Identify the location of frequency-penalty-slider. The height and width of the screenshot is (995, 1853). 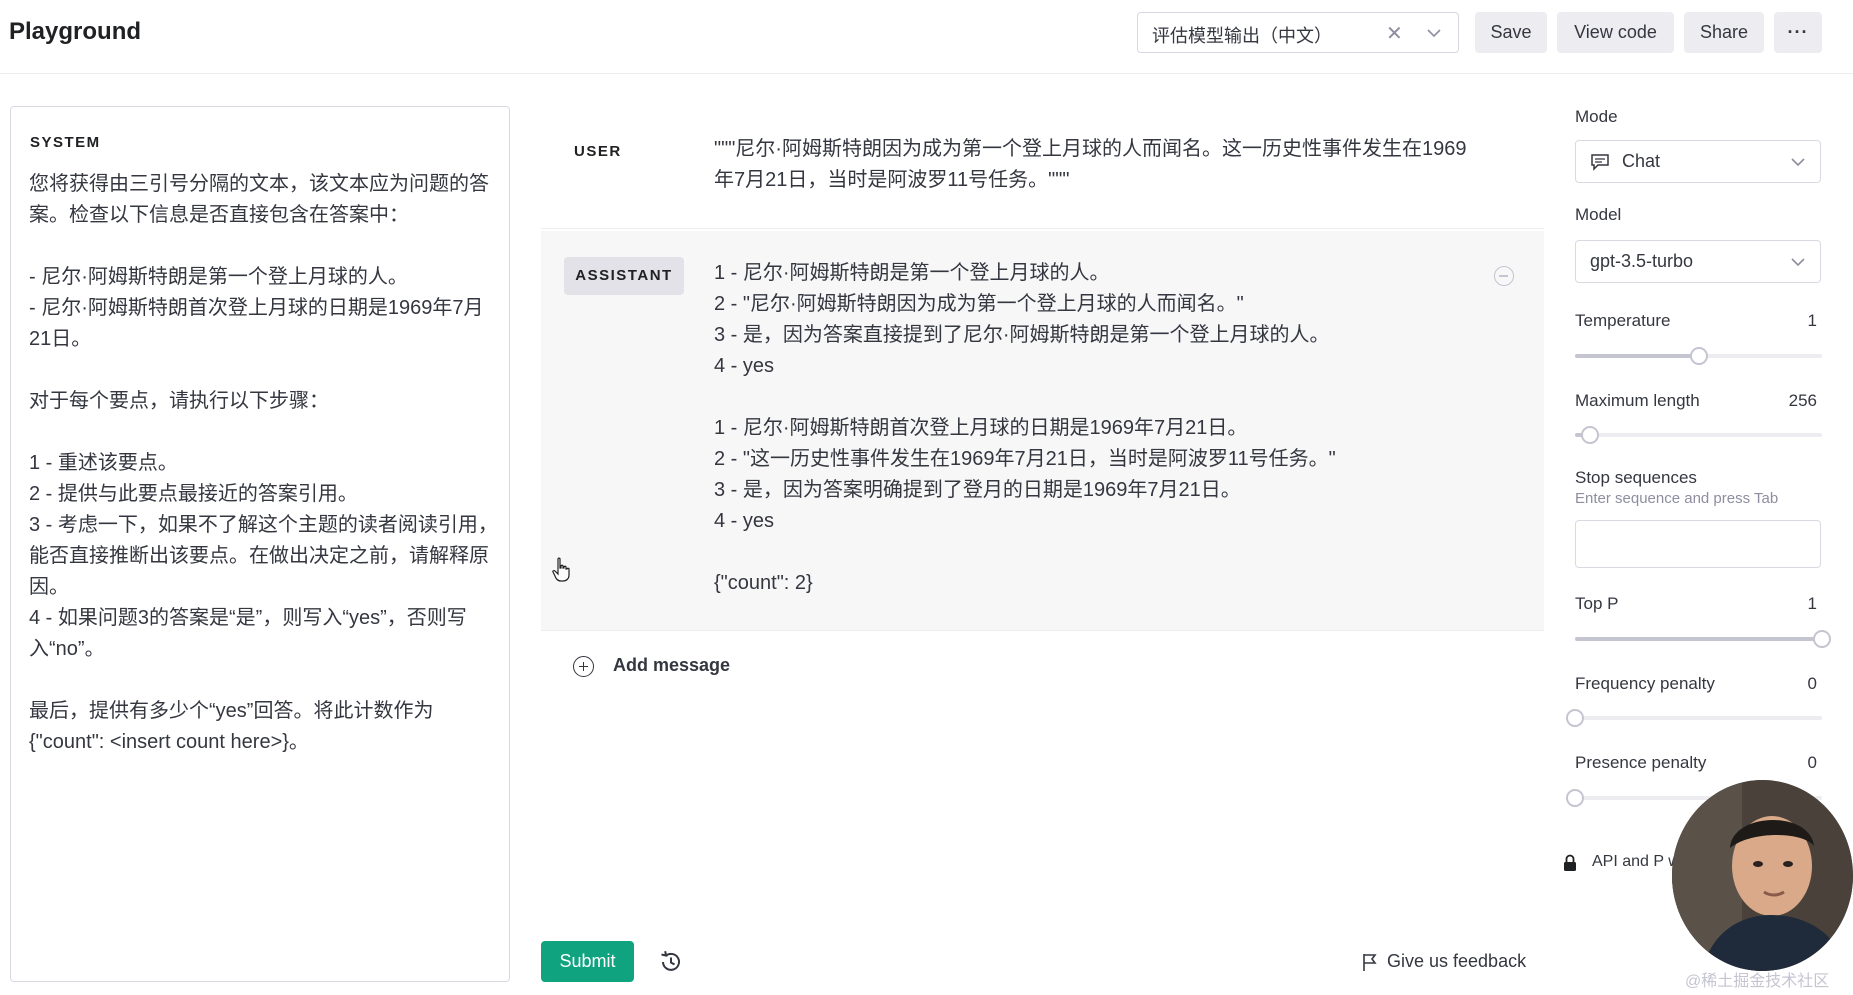
(1694, 718).